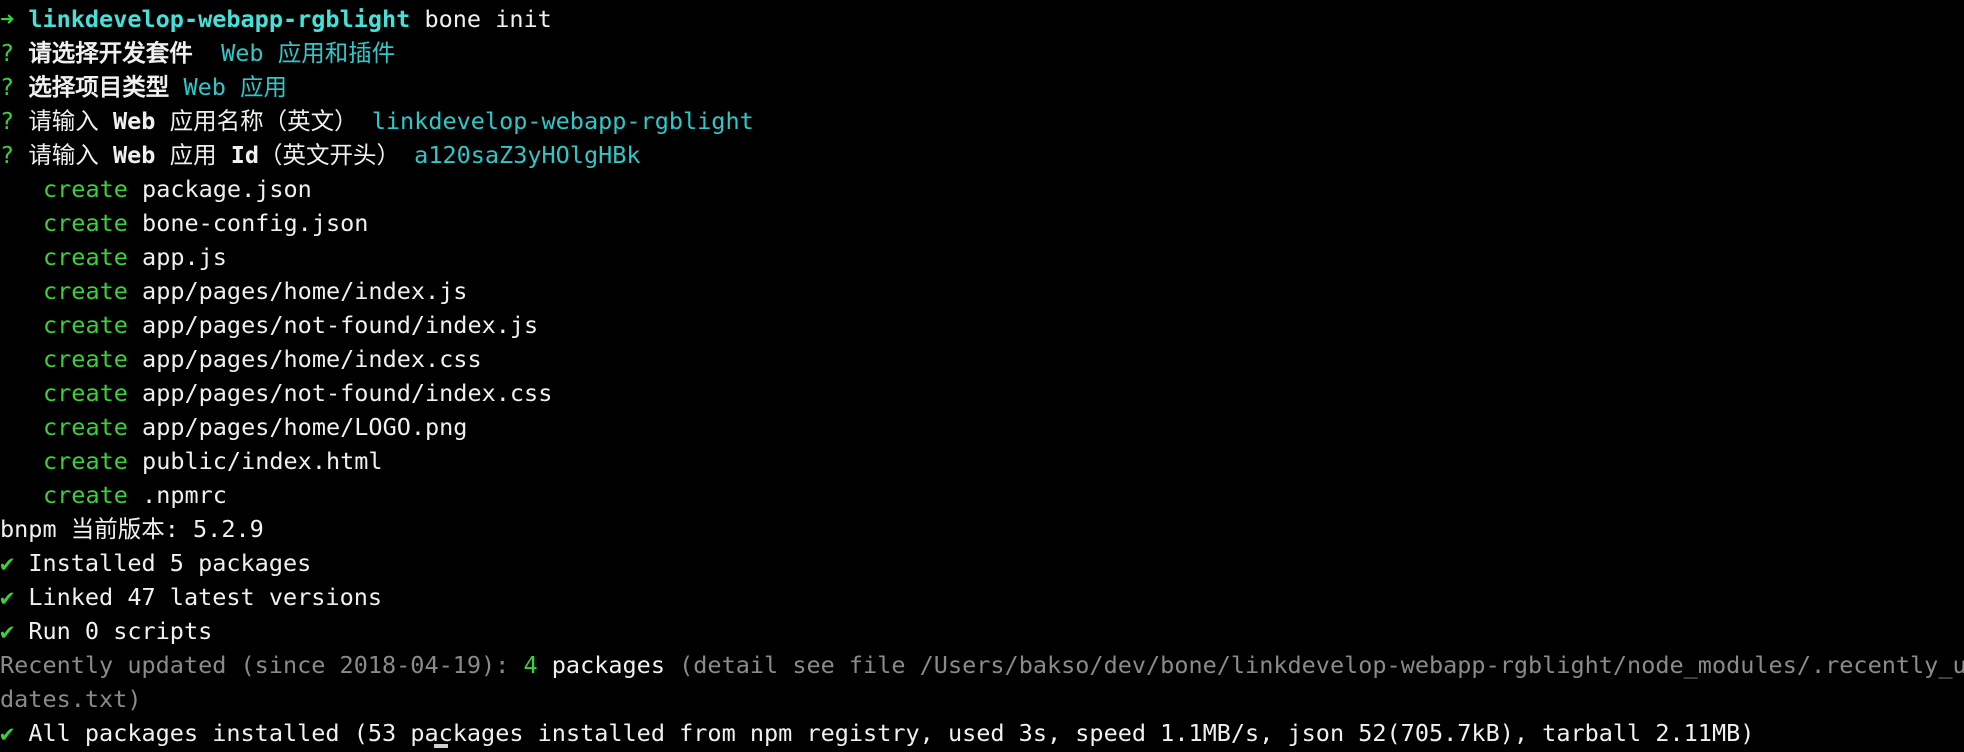 The width and height of the screenshot is (1964, 752). I want to click on create-line: create package.json, so click(982, 189).